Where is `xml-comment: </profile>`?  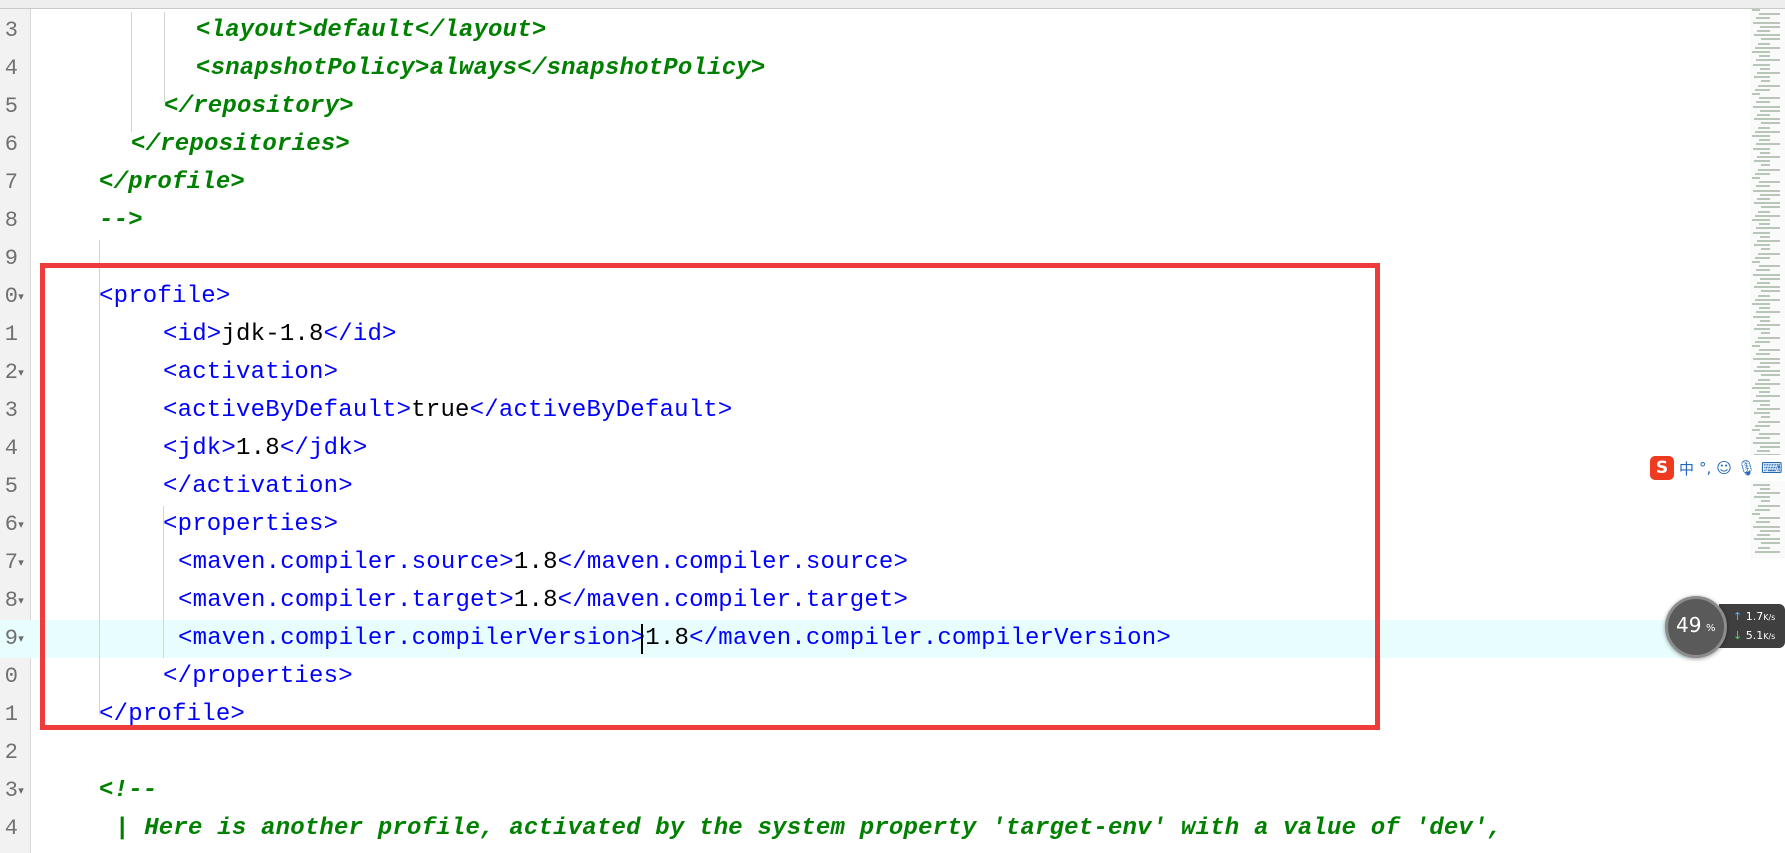
xml-comment: </profile> is located at coordinates (172, 182).